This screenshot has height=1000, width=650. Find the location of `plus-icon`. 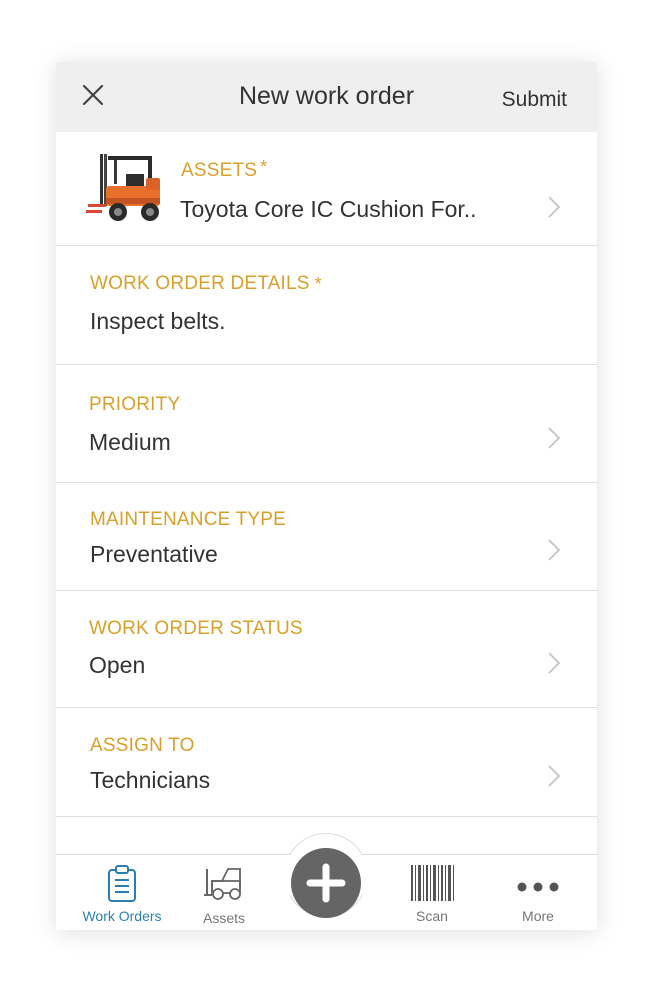

plus-icon is located at coordinates (326, 883).